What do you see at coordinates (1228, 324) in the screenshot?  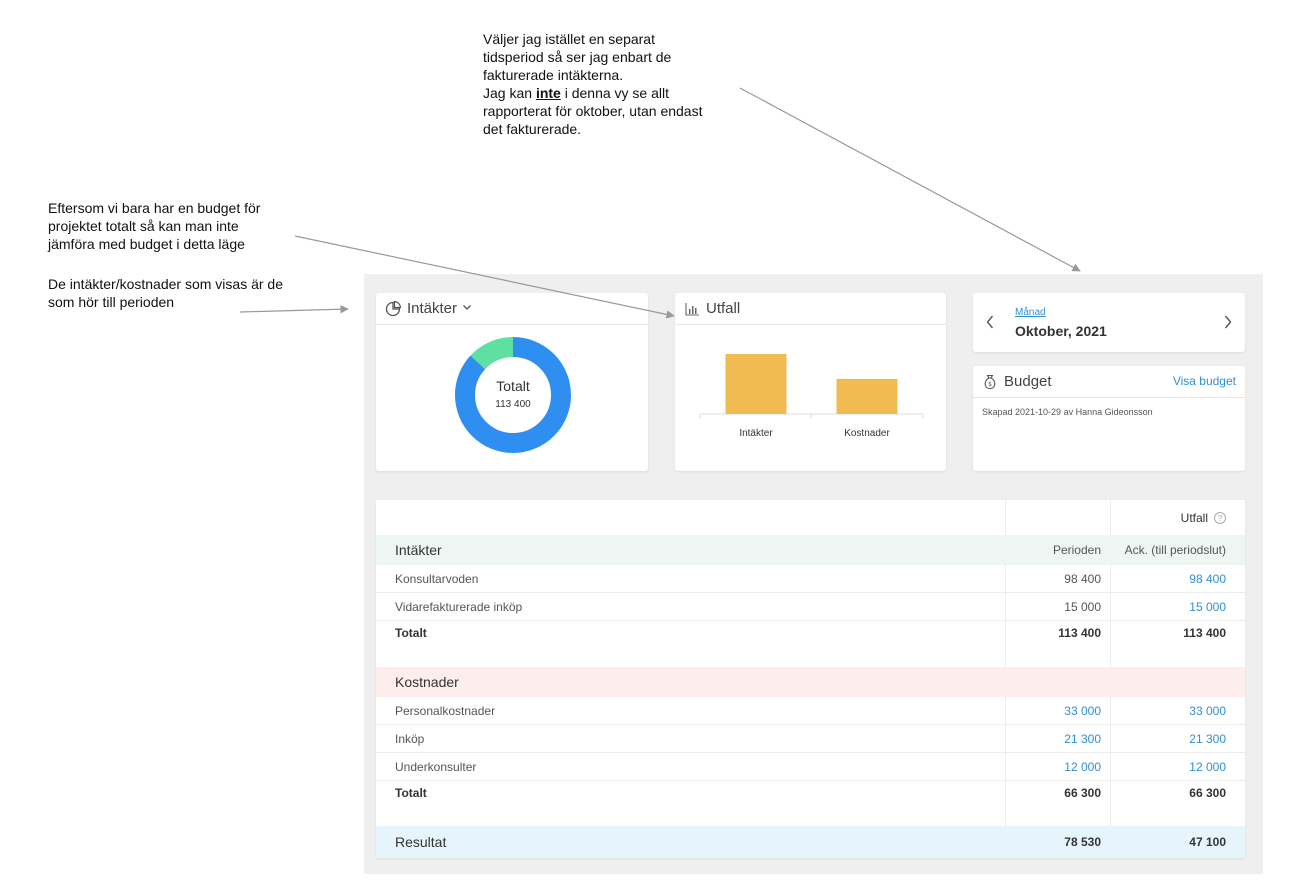 I see `chevron-right-icon` at bounding box center [1228, 324].